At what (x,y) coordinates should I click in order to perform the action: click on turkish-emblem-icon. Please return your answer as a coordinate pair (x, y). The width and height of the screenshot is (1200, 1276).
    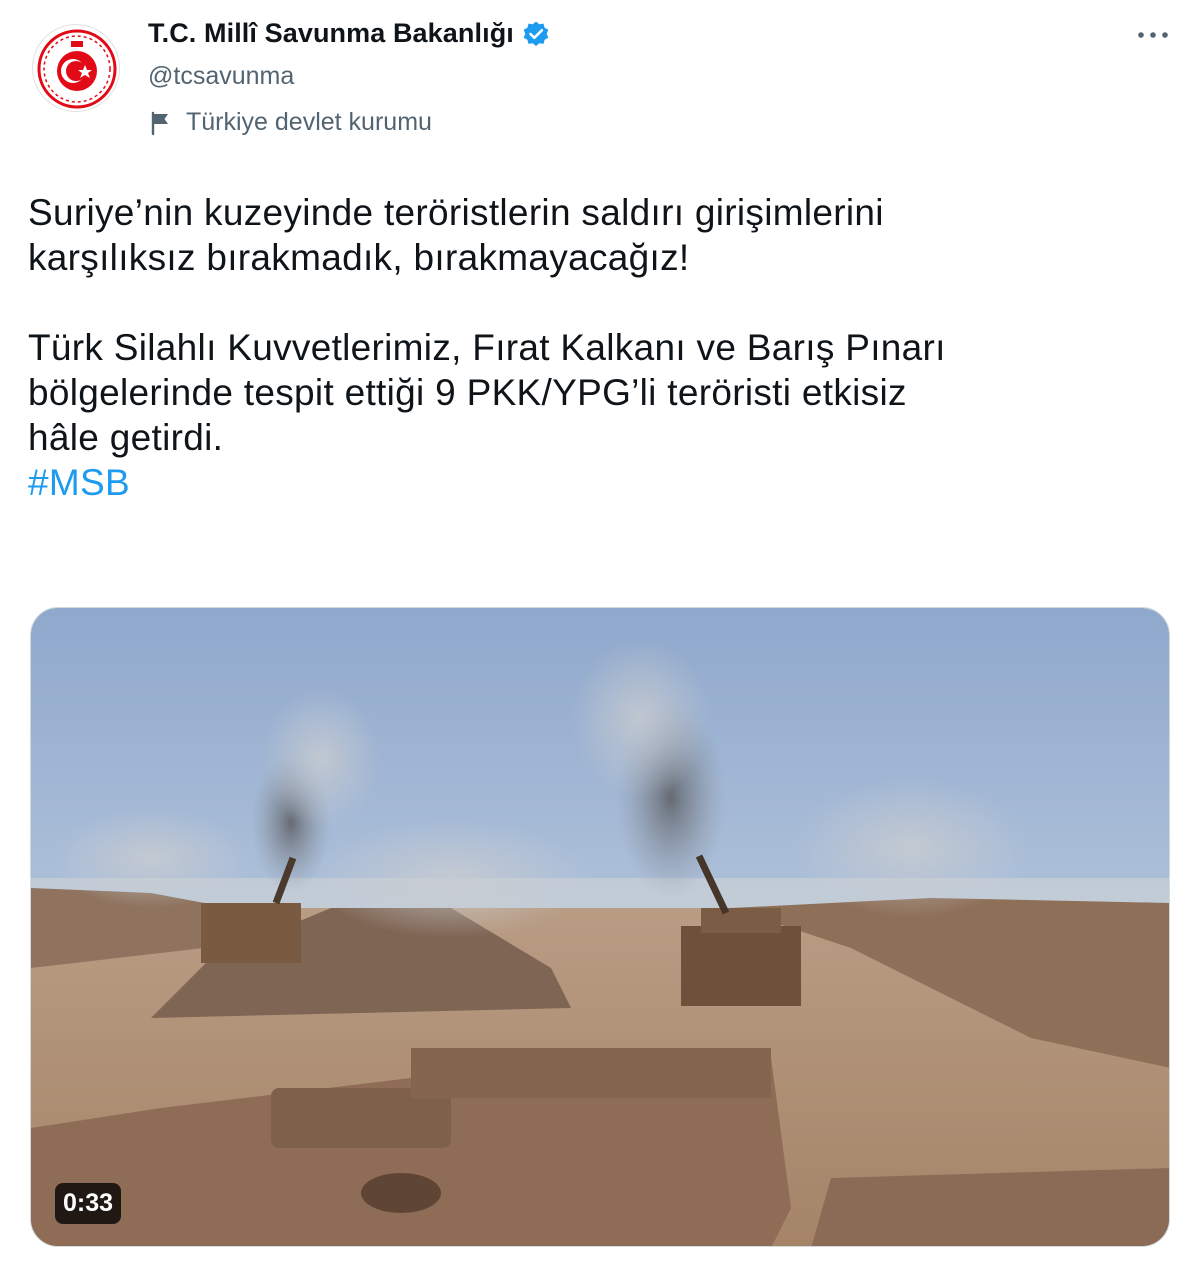
    Looking at the image, I should click on (77, 69).